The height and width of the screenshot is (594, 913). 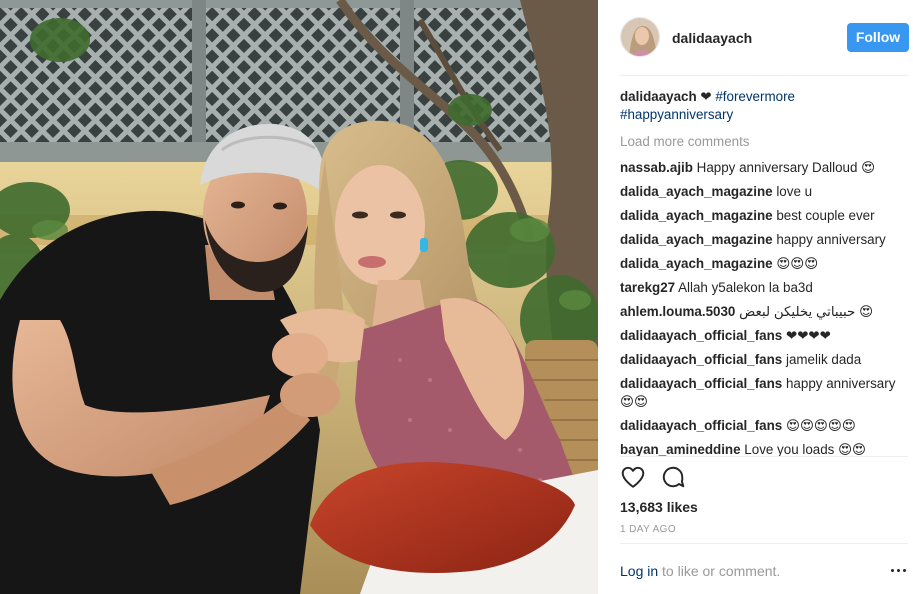 What do you see at coordinates (764, 38) in the screenshot?
I see `post-header: dalidaayach Follow` at bounding box center [764, 38].